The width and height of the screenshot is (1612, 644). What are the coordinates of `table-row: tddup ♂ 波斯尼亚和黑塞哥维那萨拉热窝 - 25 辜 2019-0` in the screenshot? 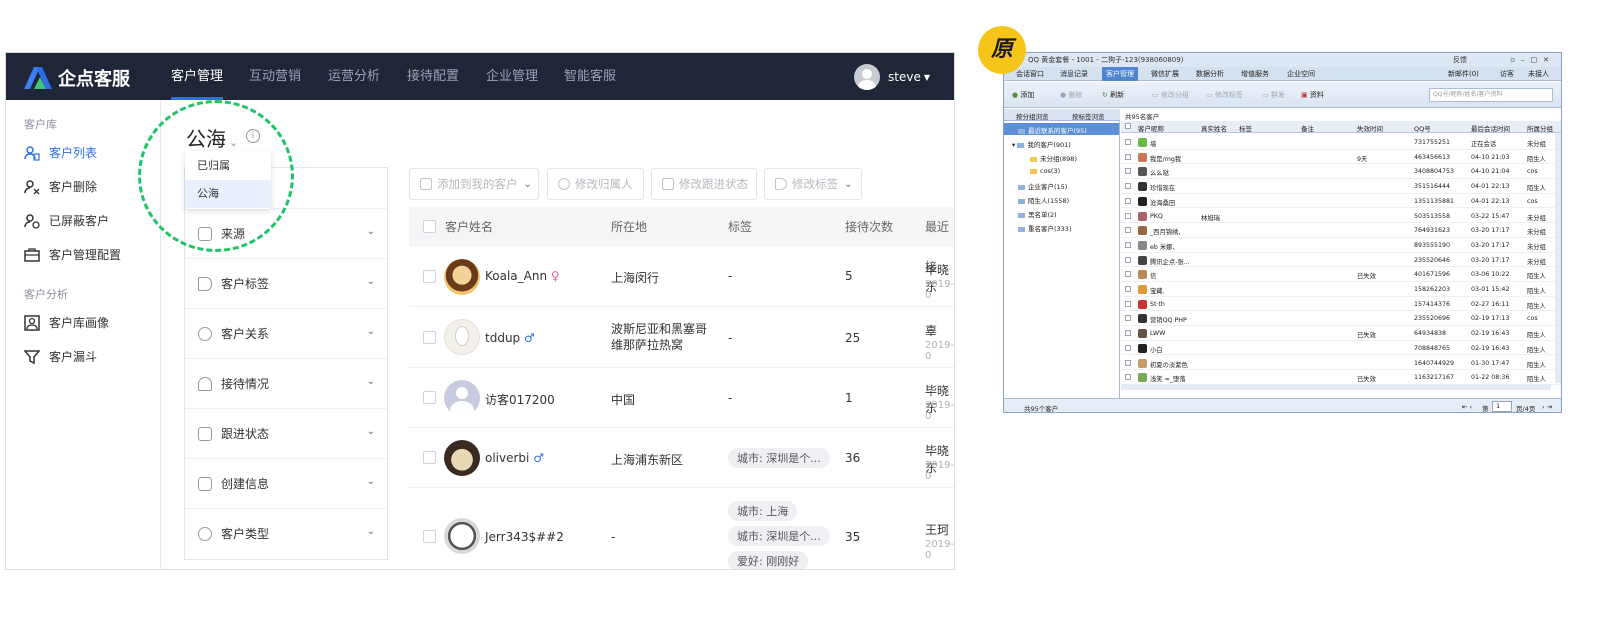 It's located at (681, 337).